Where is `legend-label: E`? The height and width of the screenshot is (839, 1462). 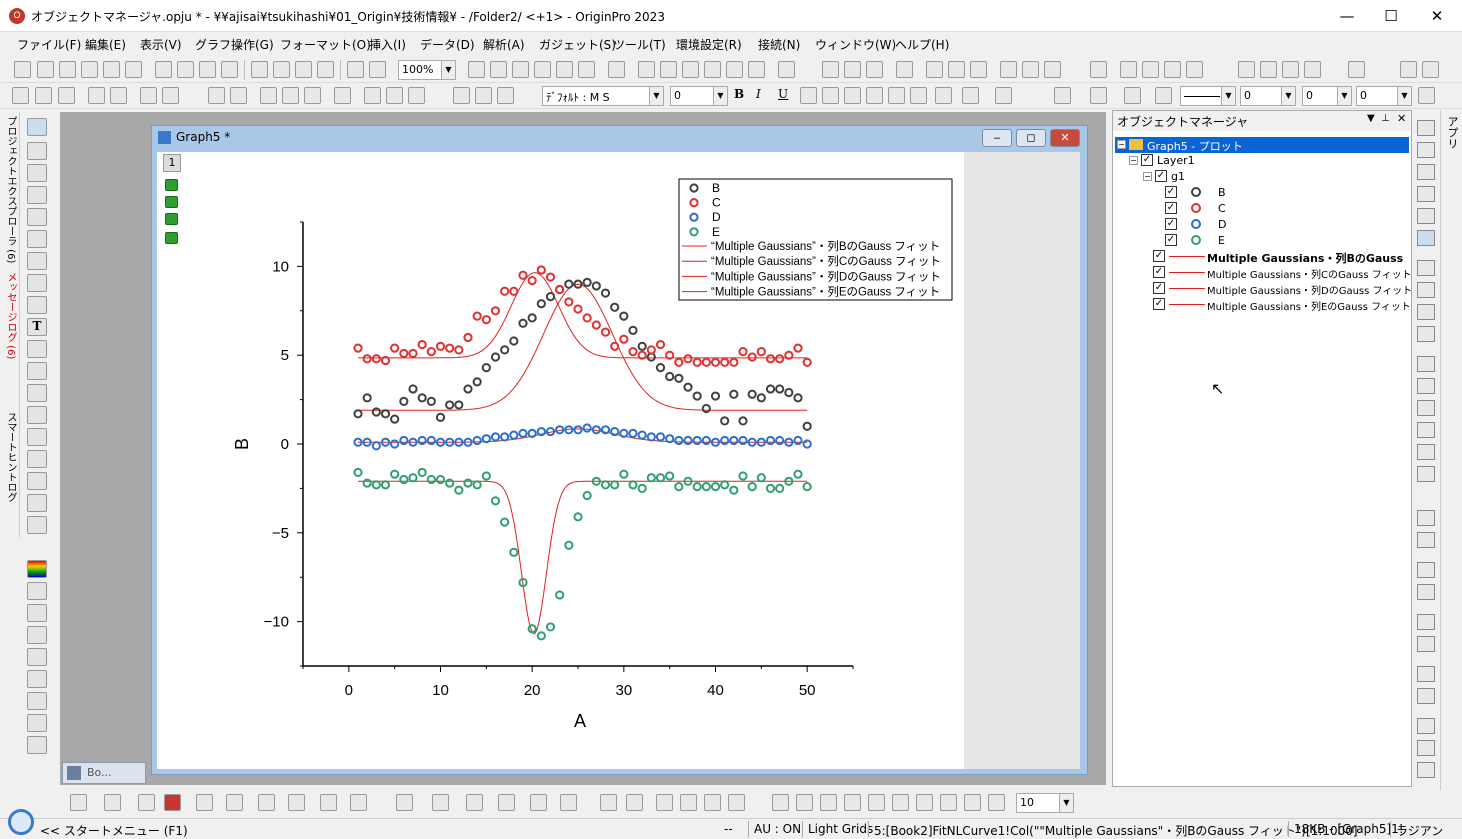
legend-label: E is located at coordinates (716, 232).